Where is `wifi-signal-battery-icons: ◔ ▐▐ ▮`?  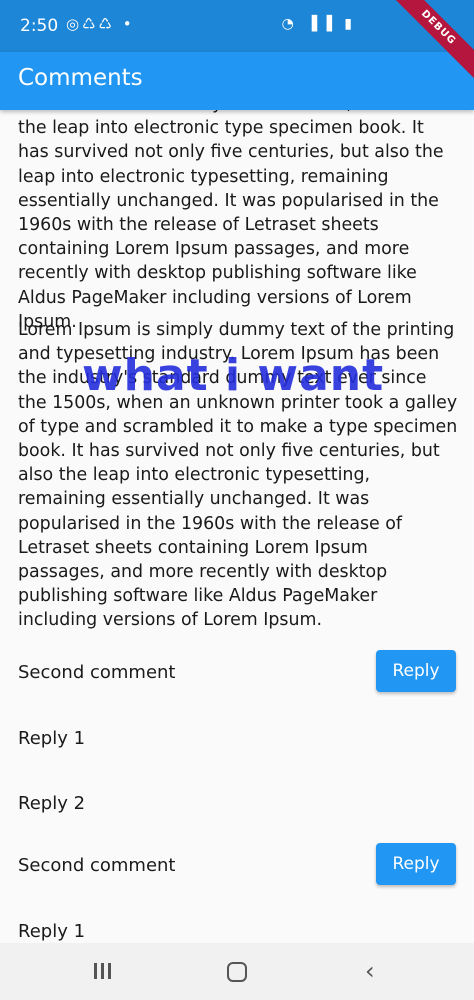
wifi-signal-battery-icons: ◔ ▐▐ ▮ is located at coordinates (318, 24).